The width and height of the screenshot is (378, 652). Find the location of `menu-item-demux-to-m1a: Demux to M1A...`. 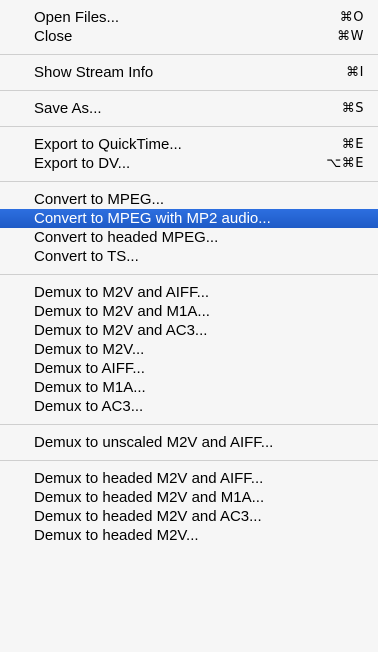

menu-item-demux-to-m1a: Demux to M1A... is located at coordinates (189, 387).